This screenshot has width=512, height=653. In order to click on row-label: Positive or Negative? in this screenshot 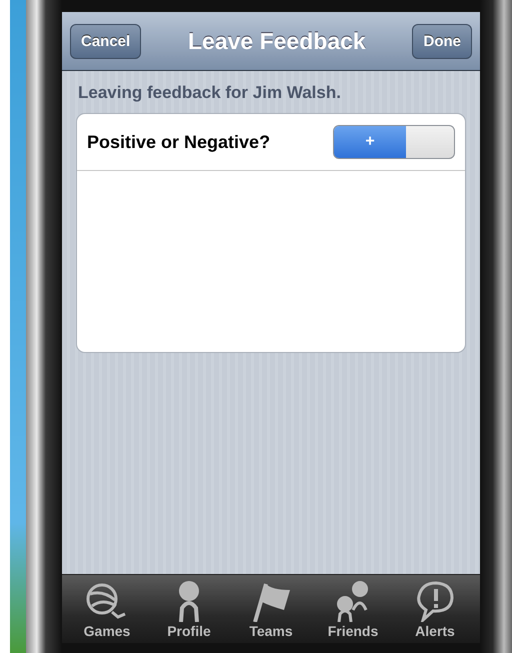, I will do `click(178, 142)`.